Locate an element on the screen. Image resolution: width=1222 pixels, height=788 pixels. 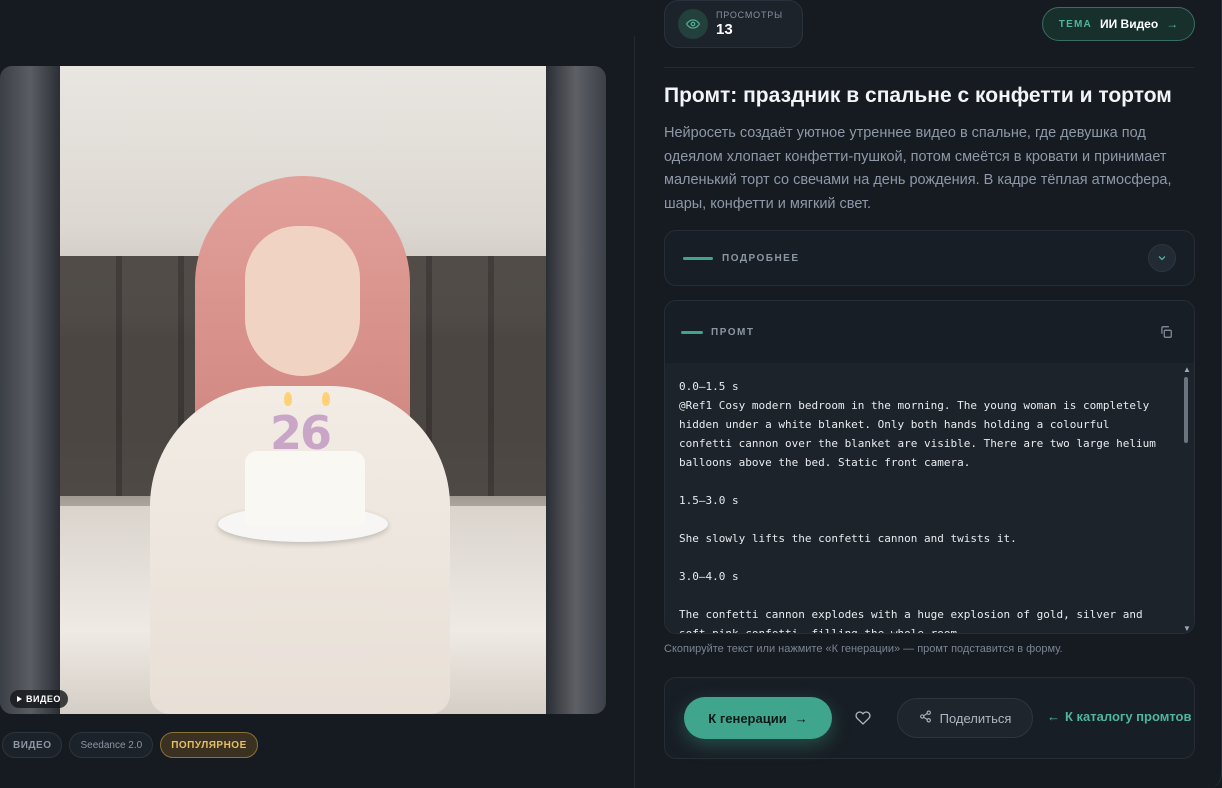
topic-key: ТЕМА is located at coordinates (1075, 24).